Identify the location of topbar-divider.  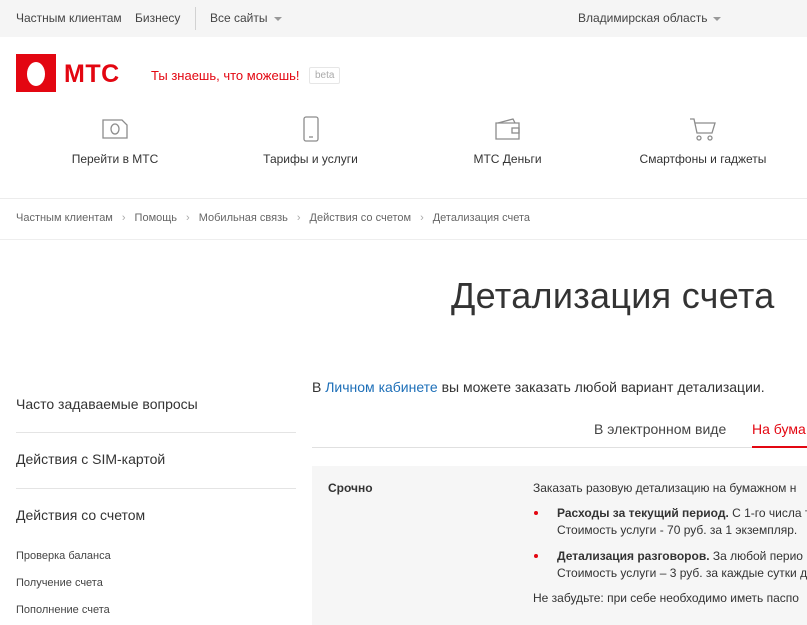
(195, 18).